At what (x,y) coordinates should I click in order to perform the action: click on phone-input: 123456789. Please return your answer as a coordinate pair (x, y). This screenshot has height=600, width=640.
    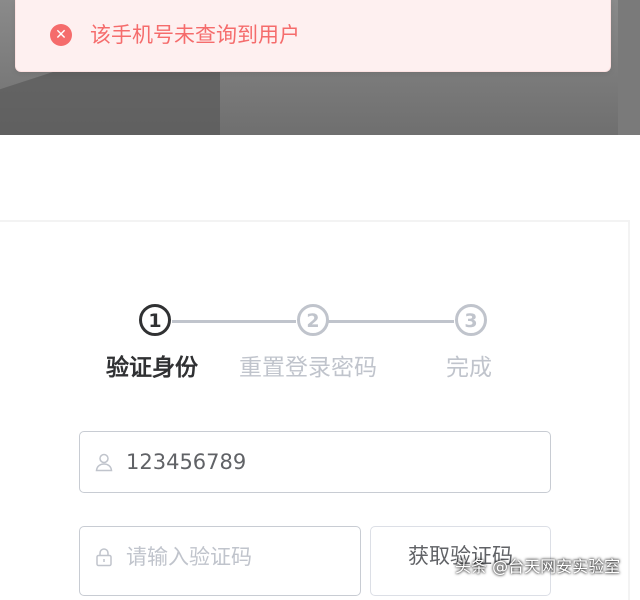
    Looking at the image, I should click on (315, 462).